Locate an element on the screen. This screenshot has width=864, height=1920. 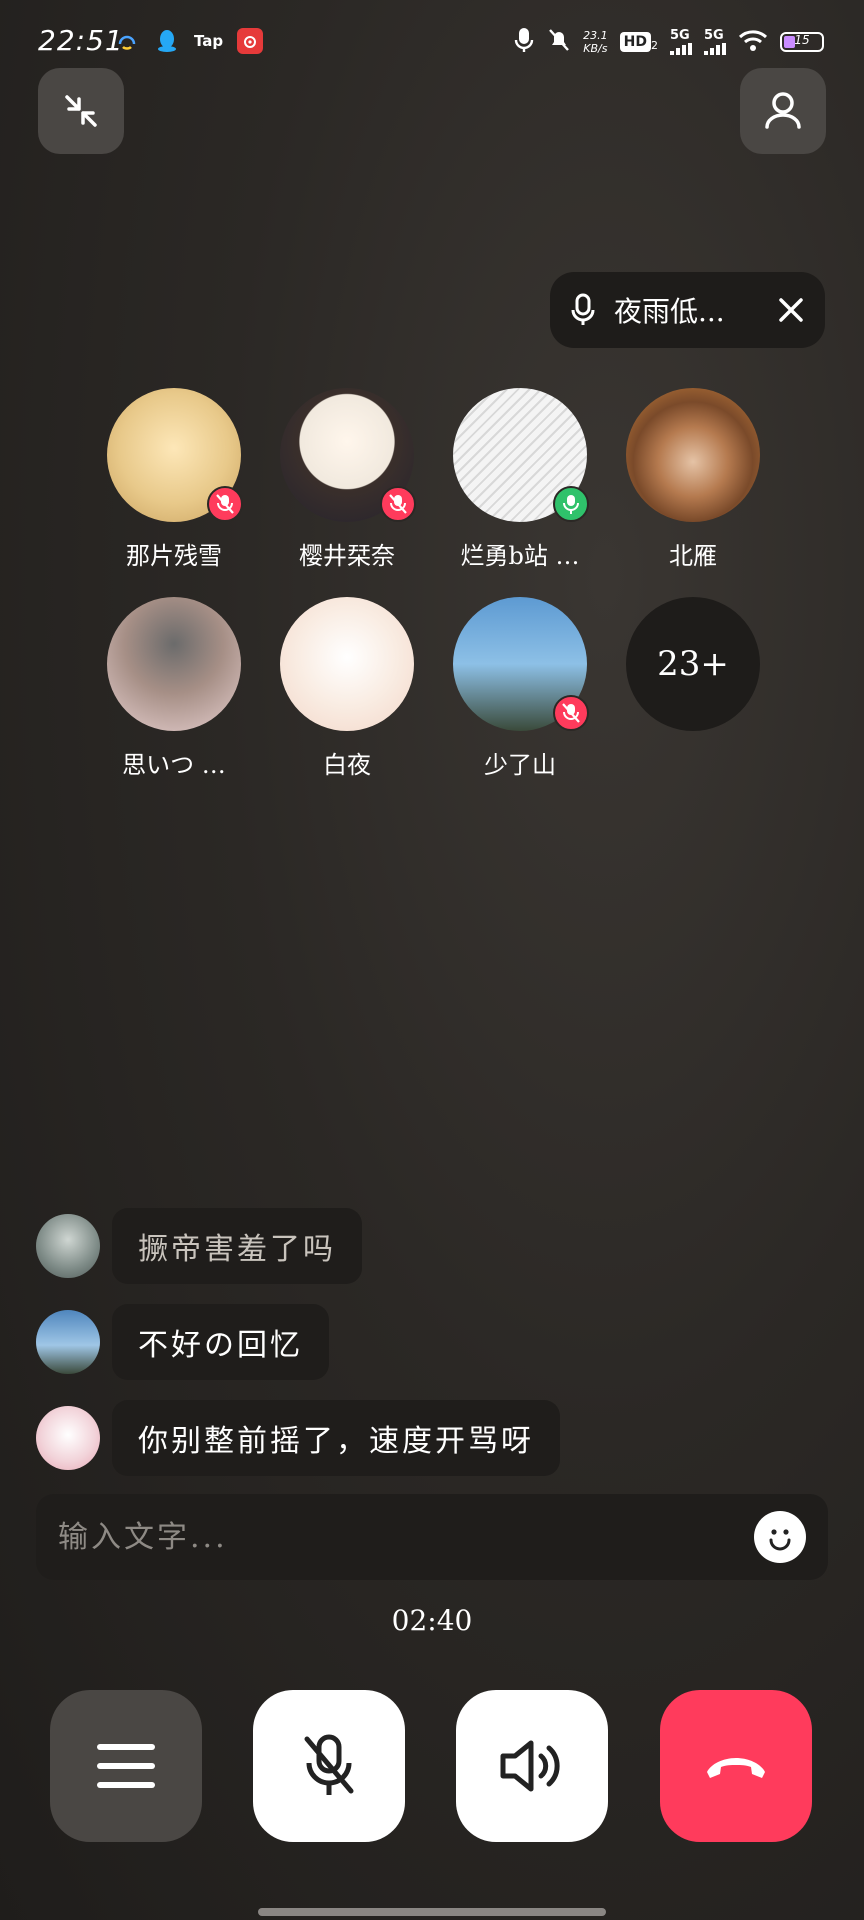
member-tile: 樱井栞奈 is located at coordinates (347, 479).